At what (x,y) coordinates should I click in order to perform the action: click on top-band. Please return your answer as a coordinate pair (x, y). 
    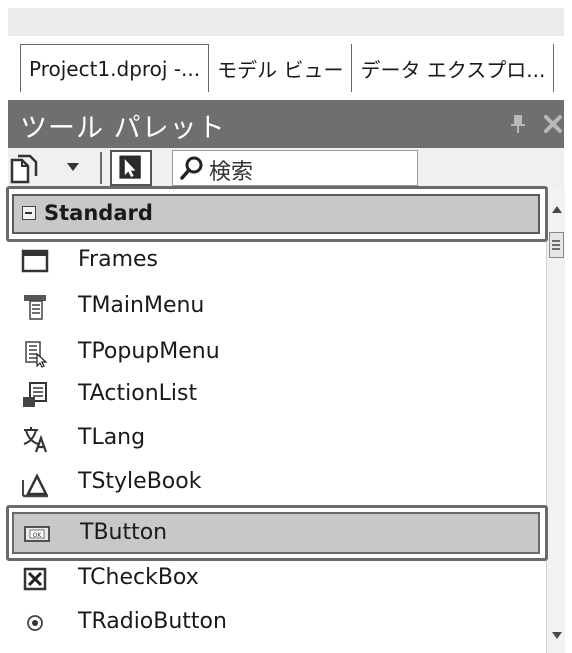
    Looking at the image, I should click on (286, 22).